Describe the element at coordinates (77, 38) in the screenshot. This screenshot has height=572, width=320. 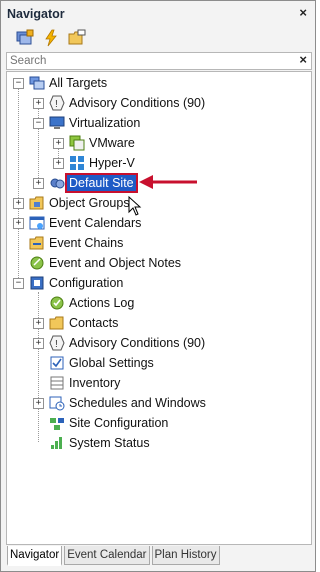
I see `folder-edit-icon` at that location.